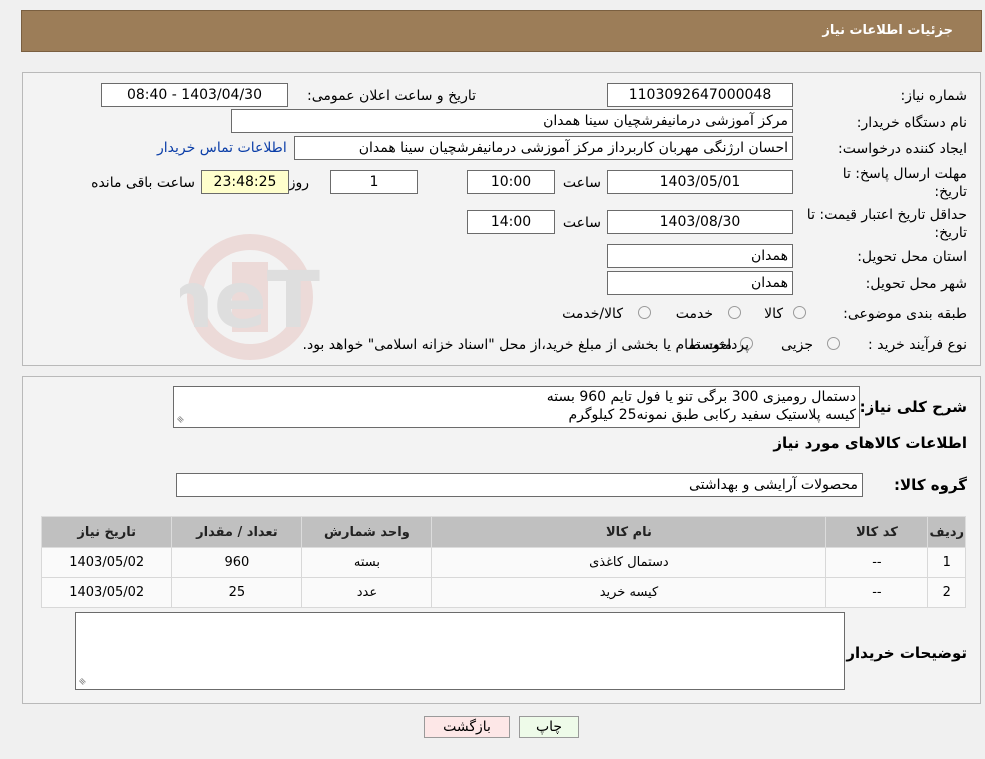 This screenshot has height=759, width=985. What do you see at coordinates (700, 283) in the screenshot?
I see `city-field: همدان` at bounding box center [700, 283].